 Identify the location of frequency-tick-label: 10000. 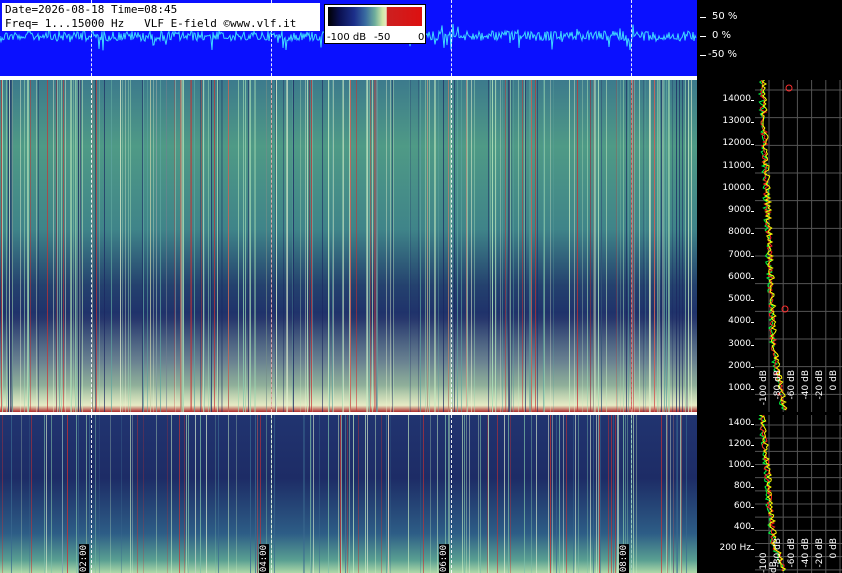
(736, 187).